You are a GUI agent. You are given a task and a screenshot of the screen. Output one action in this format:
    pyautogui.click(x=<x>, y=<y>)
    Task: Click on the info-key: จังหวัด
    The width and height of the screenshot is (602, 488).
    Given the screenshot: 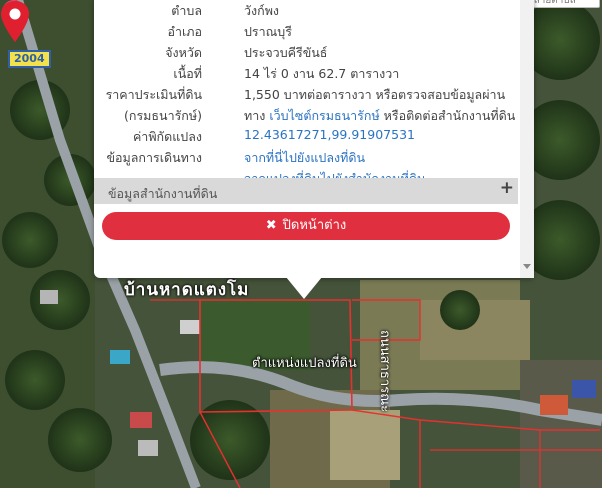 What is the action you would take?
    pyautogui.click(x=183, y=52)
    